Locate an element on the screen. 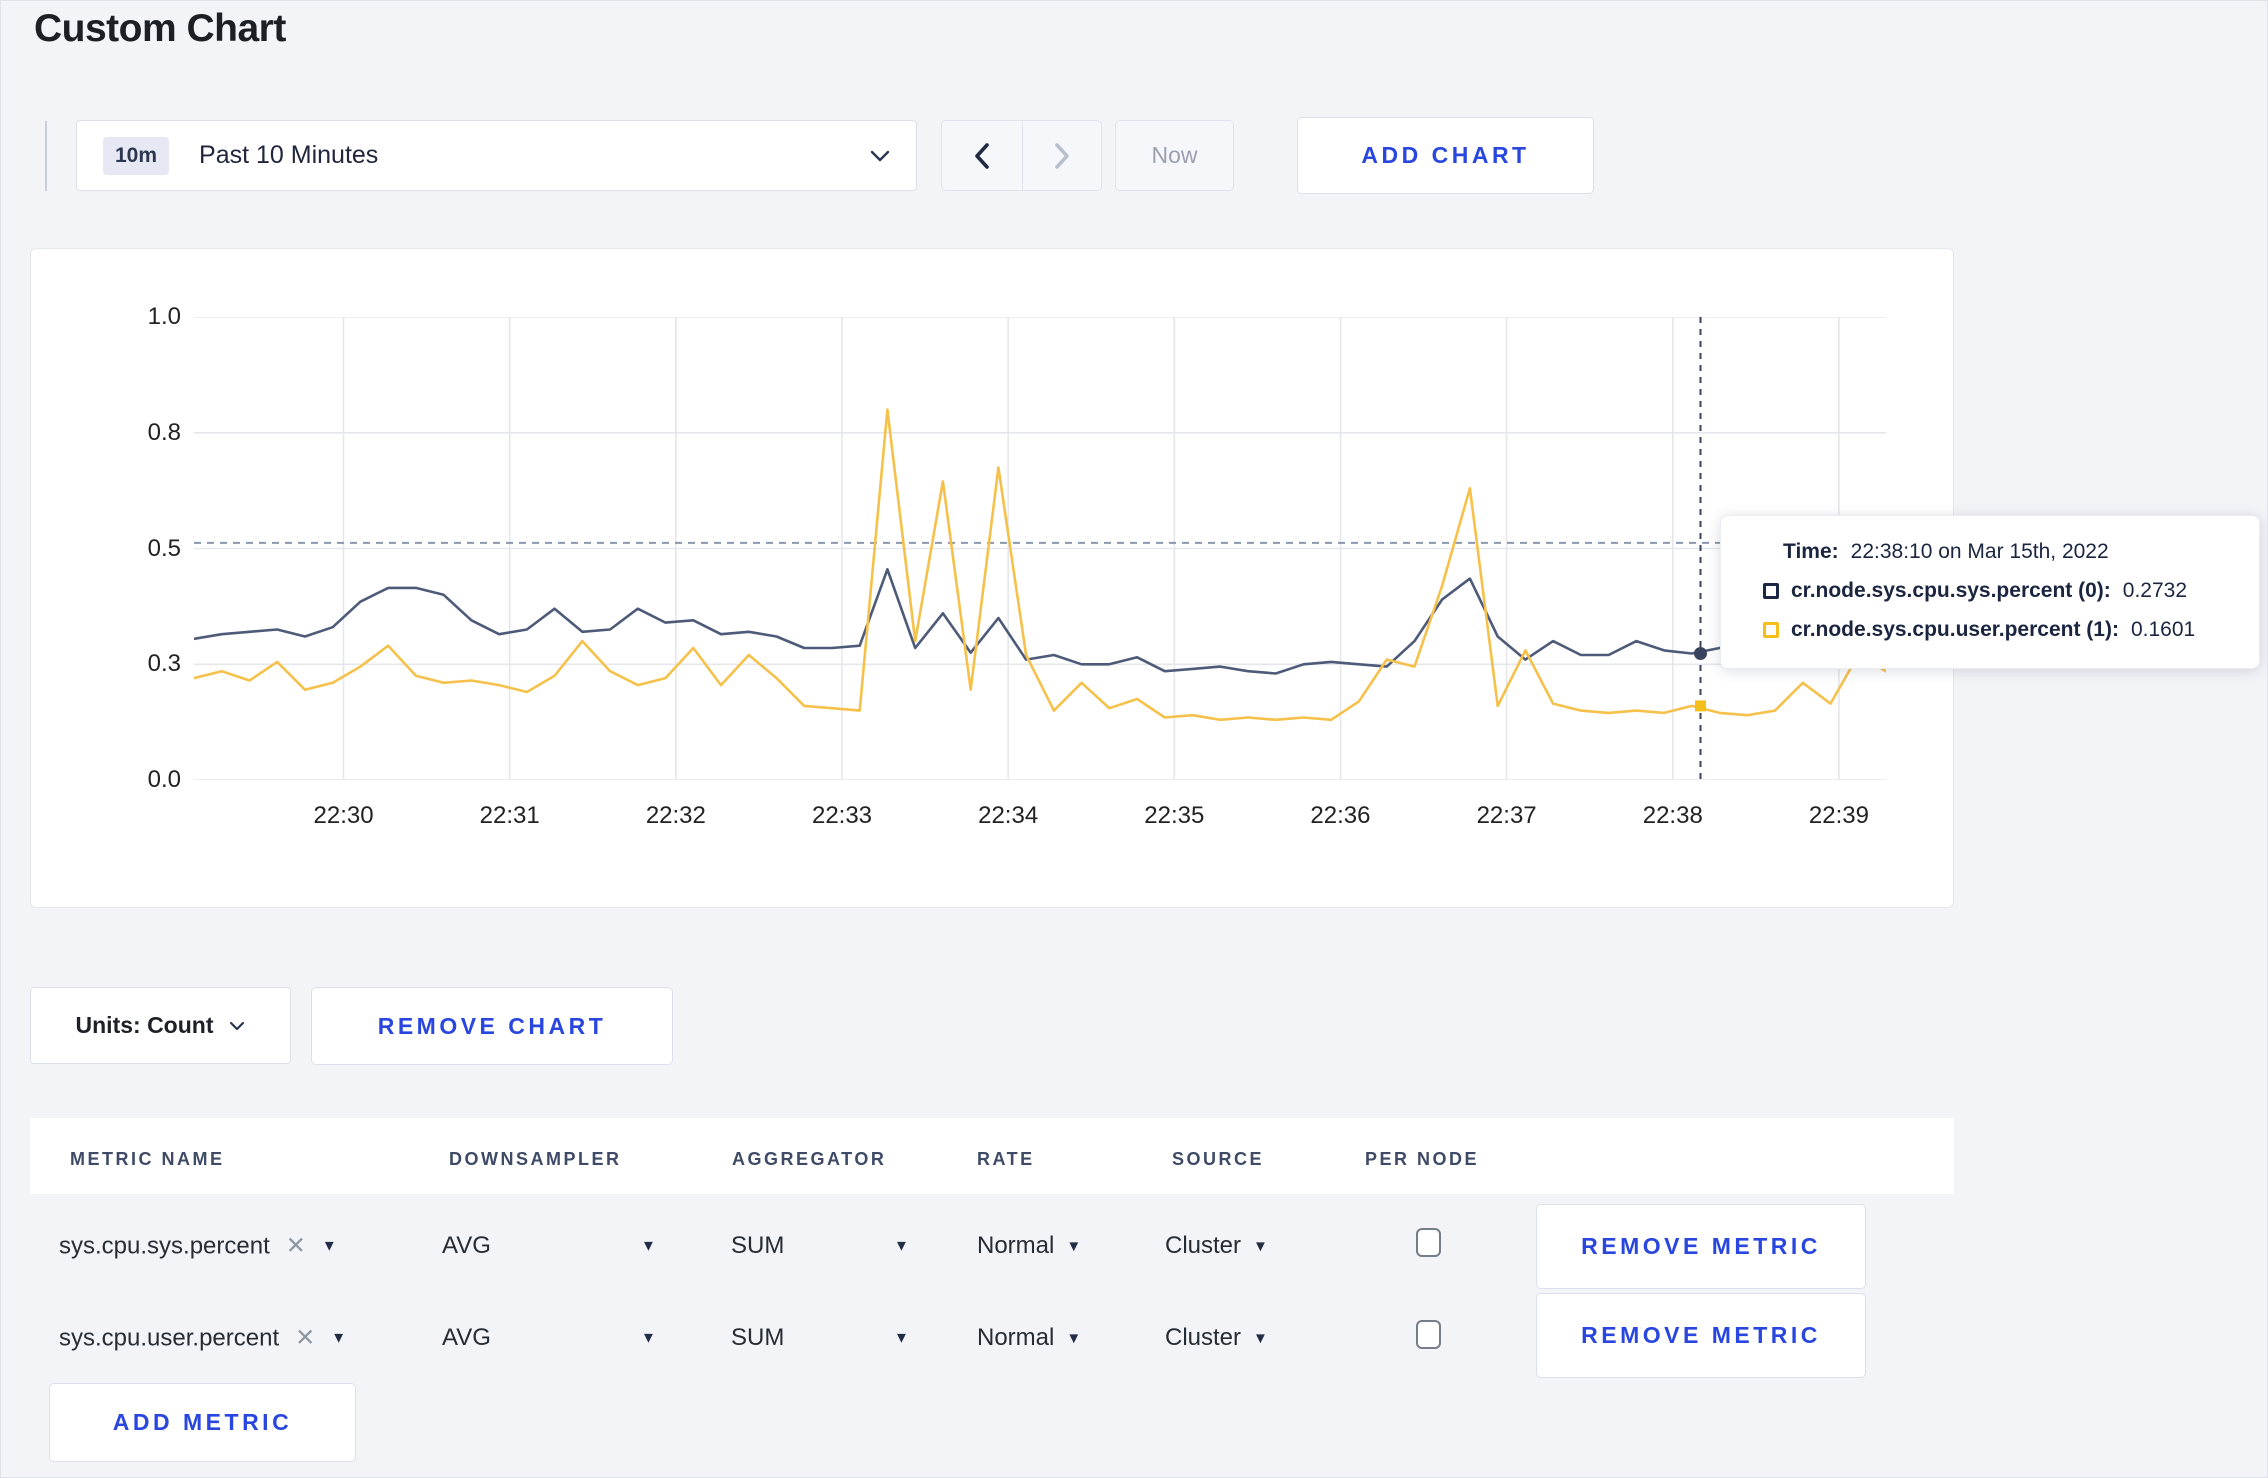 This screenshot has height=1478, width=2268. col-header-rate: RATE is located at coordinates (1006, 1159).